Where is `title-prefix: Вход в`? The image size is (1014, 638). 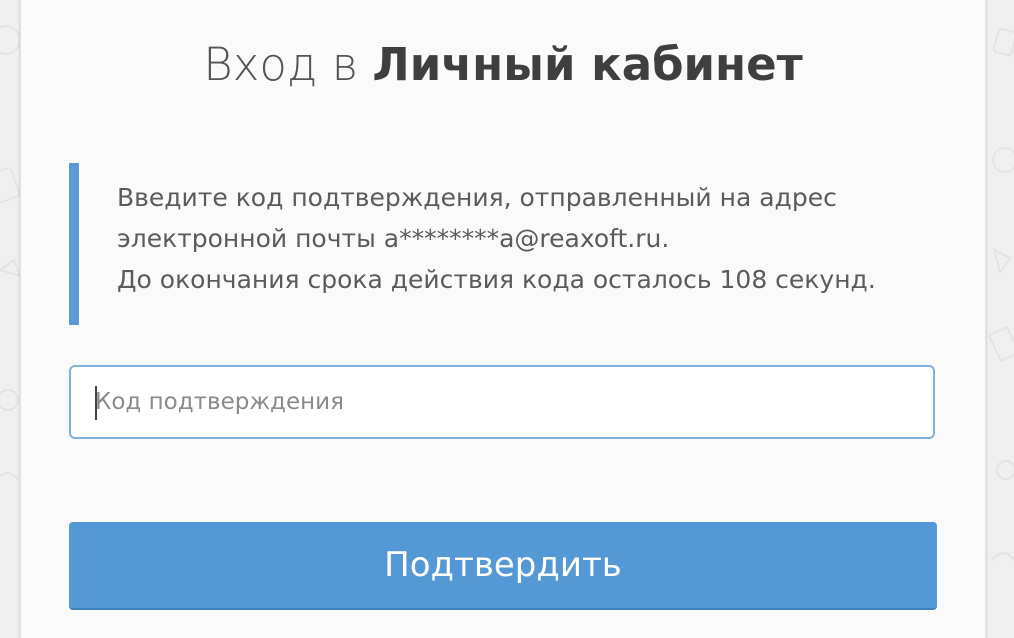 title-prefix: Вход в is located at coordinates (281, 64).